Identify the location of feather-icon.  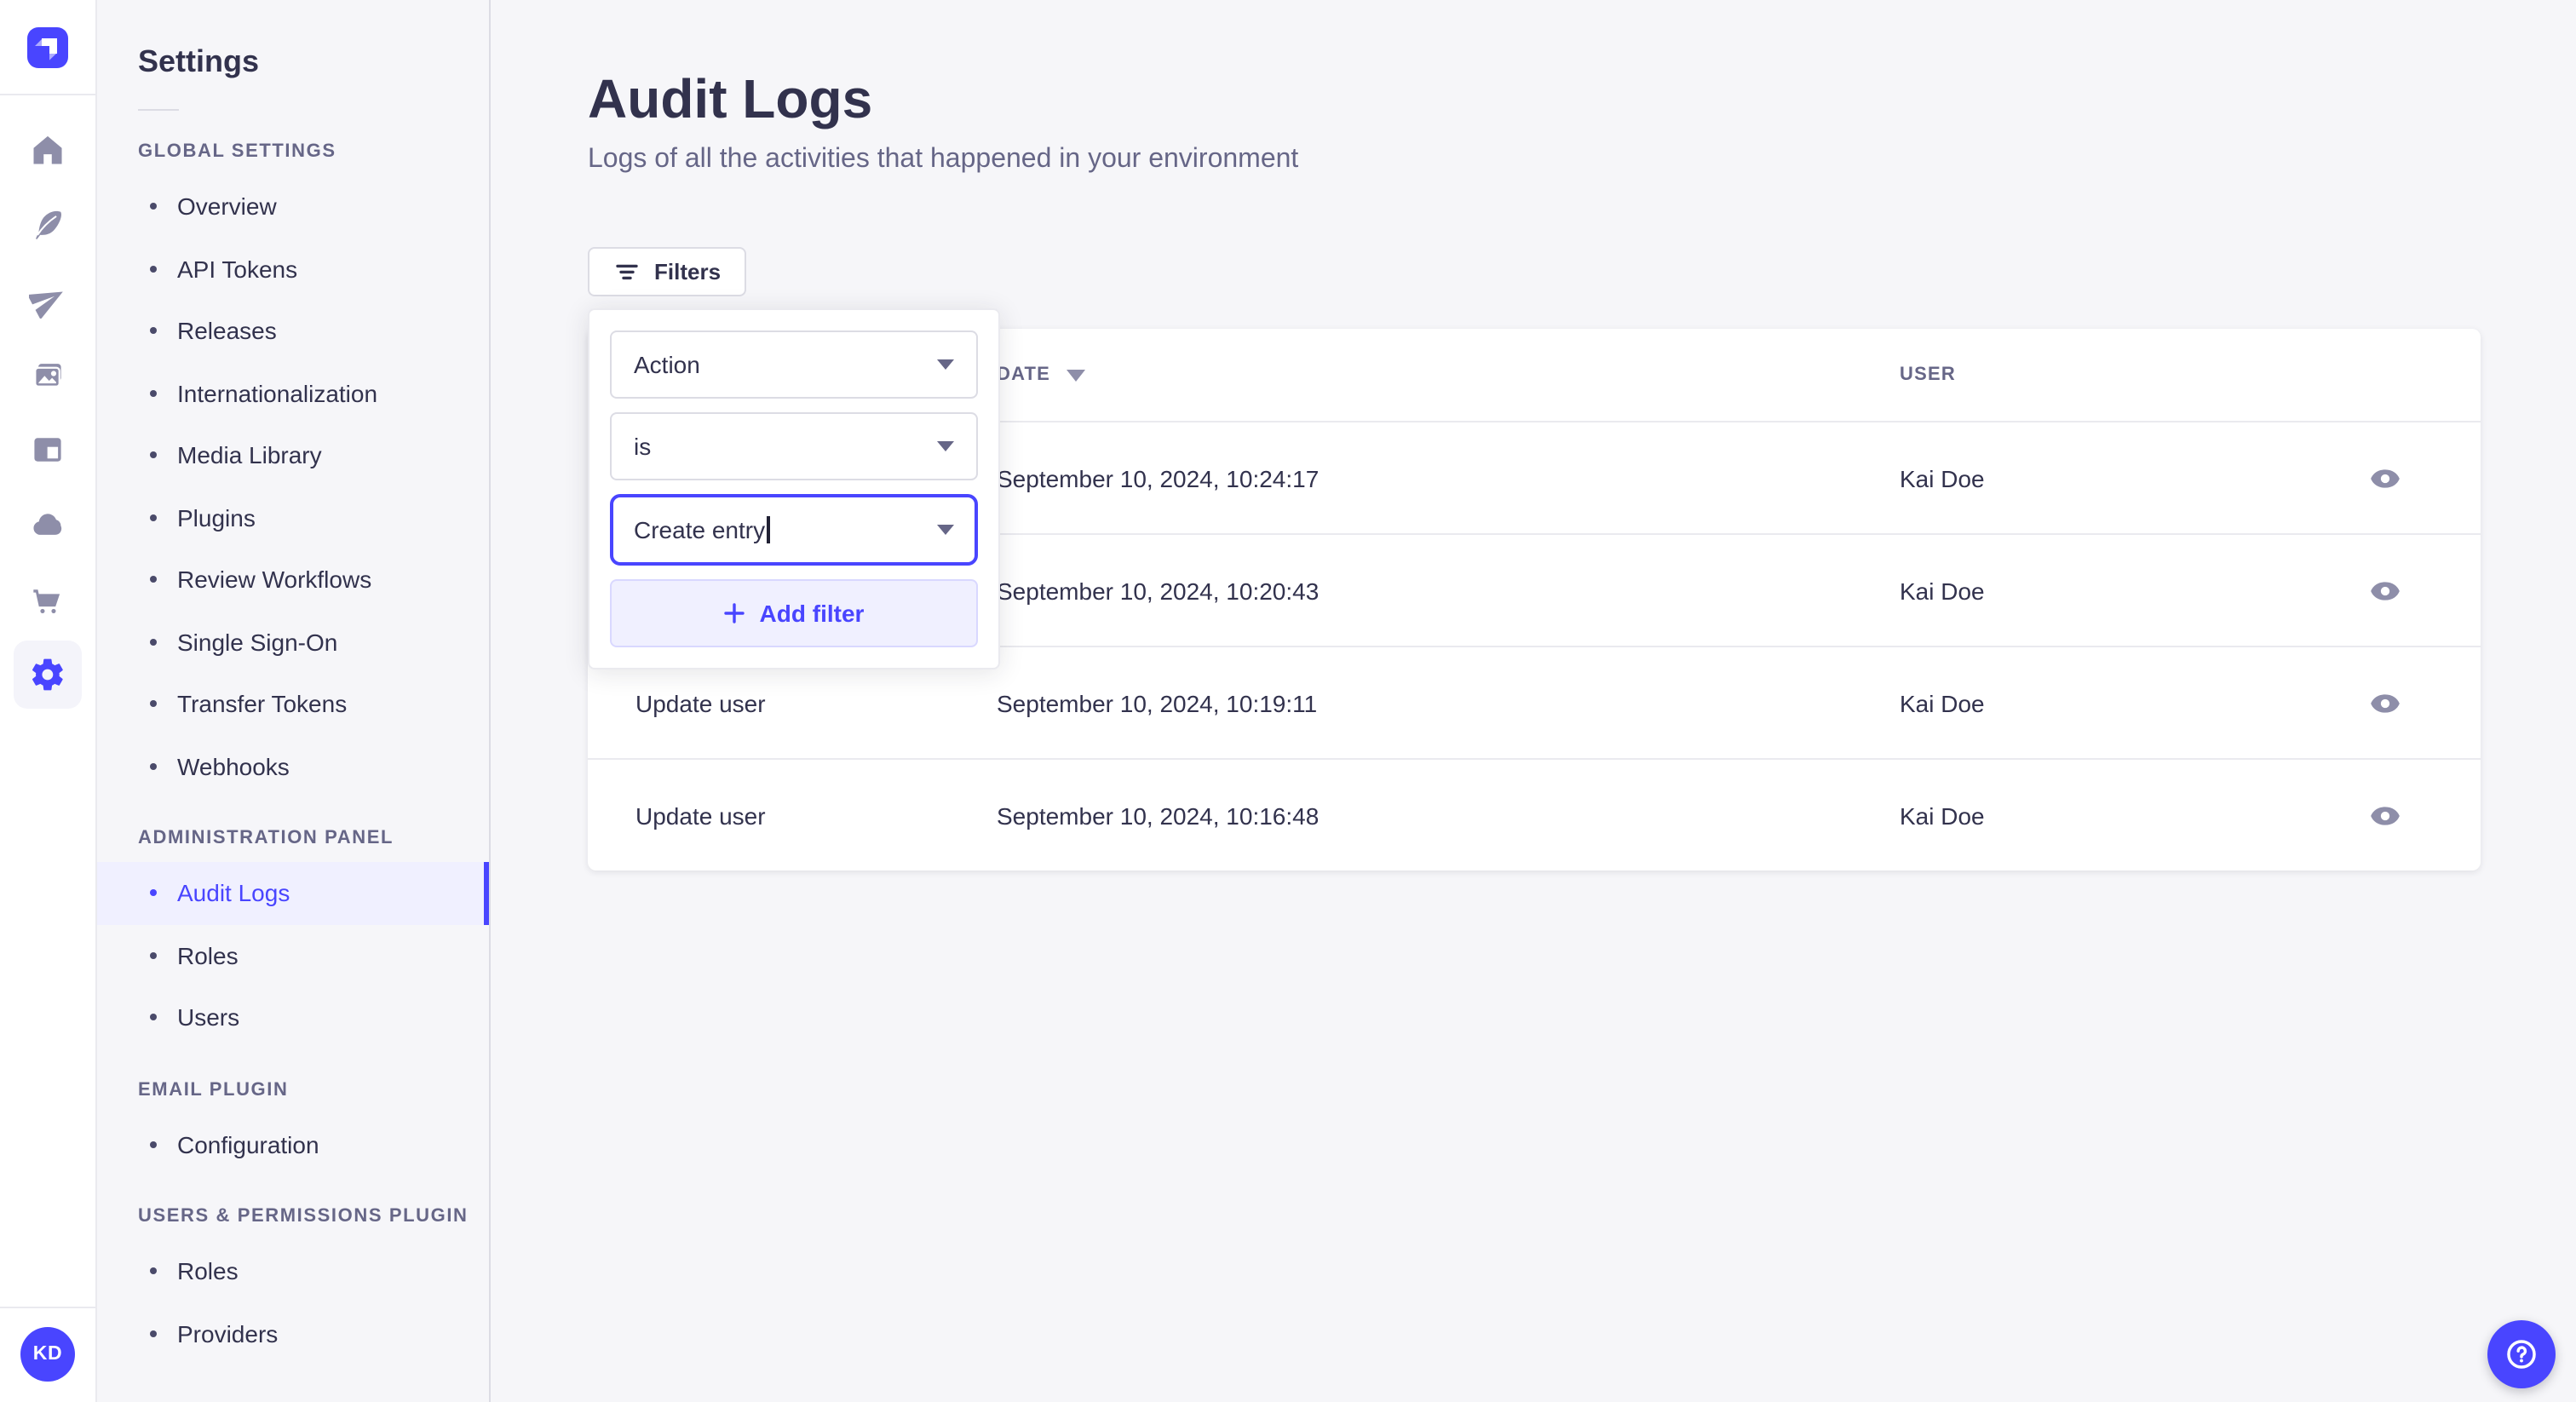
(48, 225).